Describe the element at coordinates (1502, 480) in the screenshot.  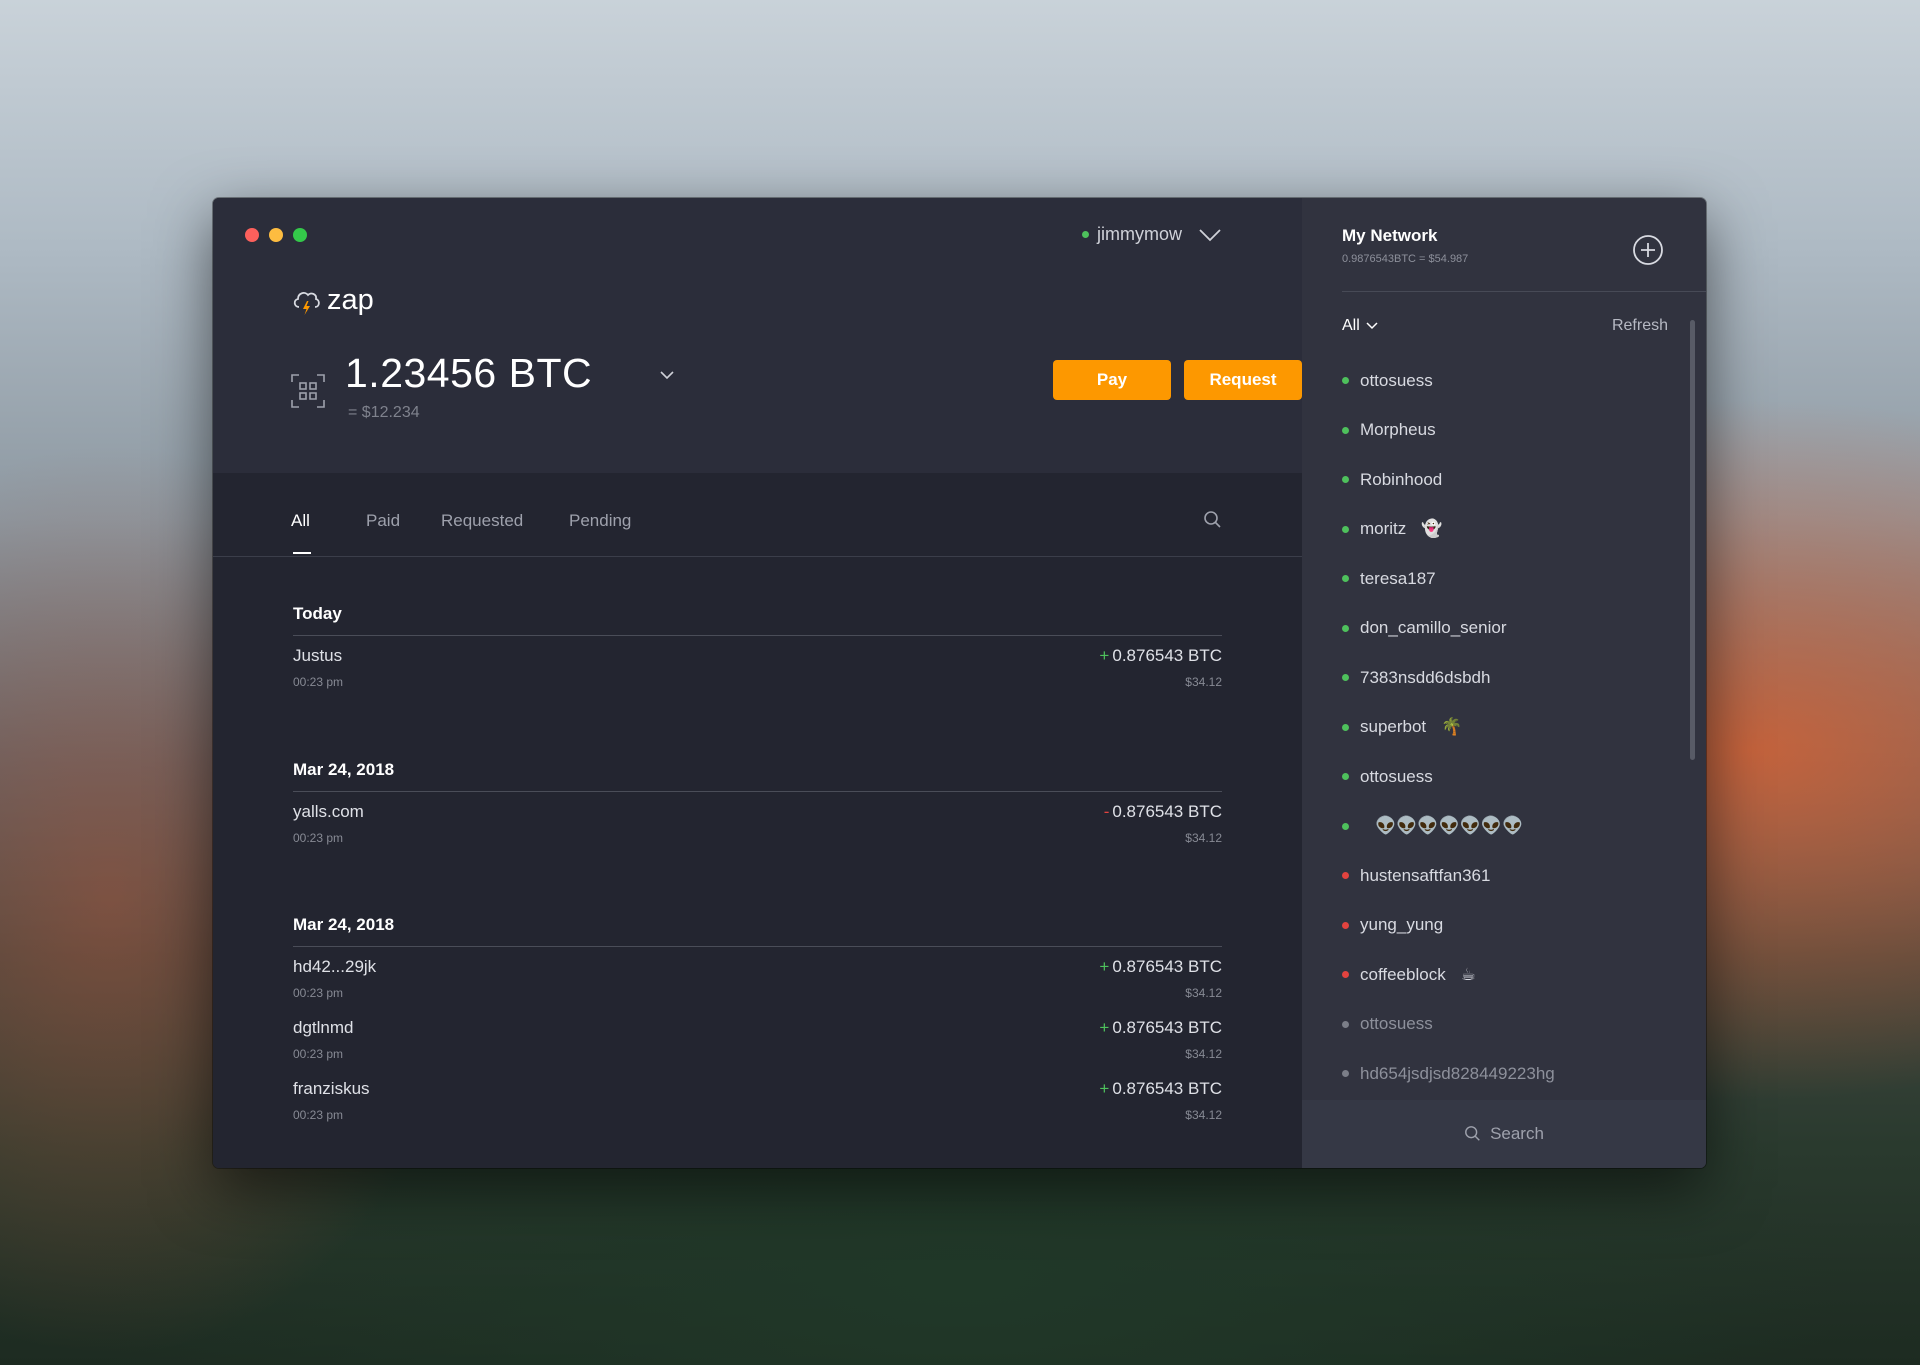
I see `contact-item: Robinhood` at that location.